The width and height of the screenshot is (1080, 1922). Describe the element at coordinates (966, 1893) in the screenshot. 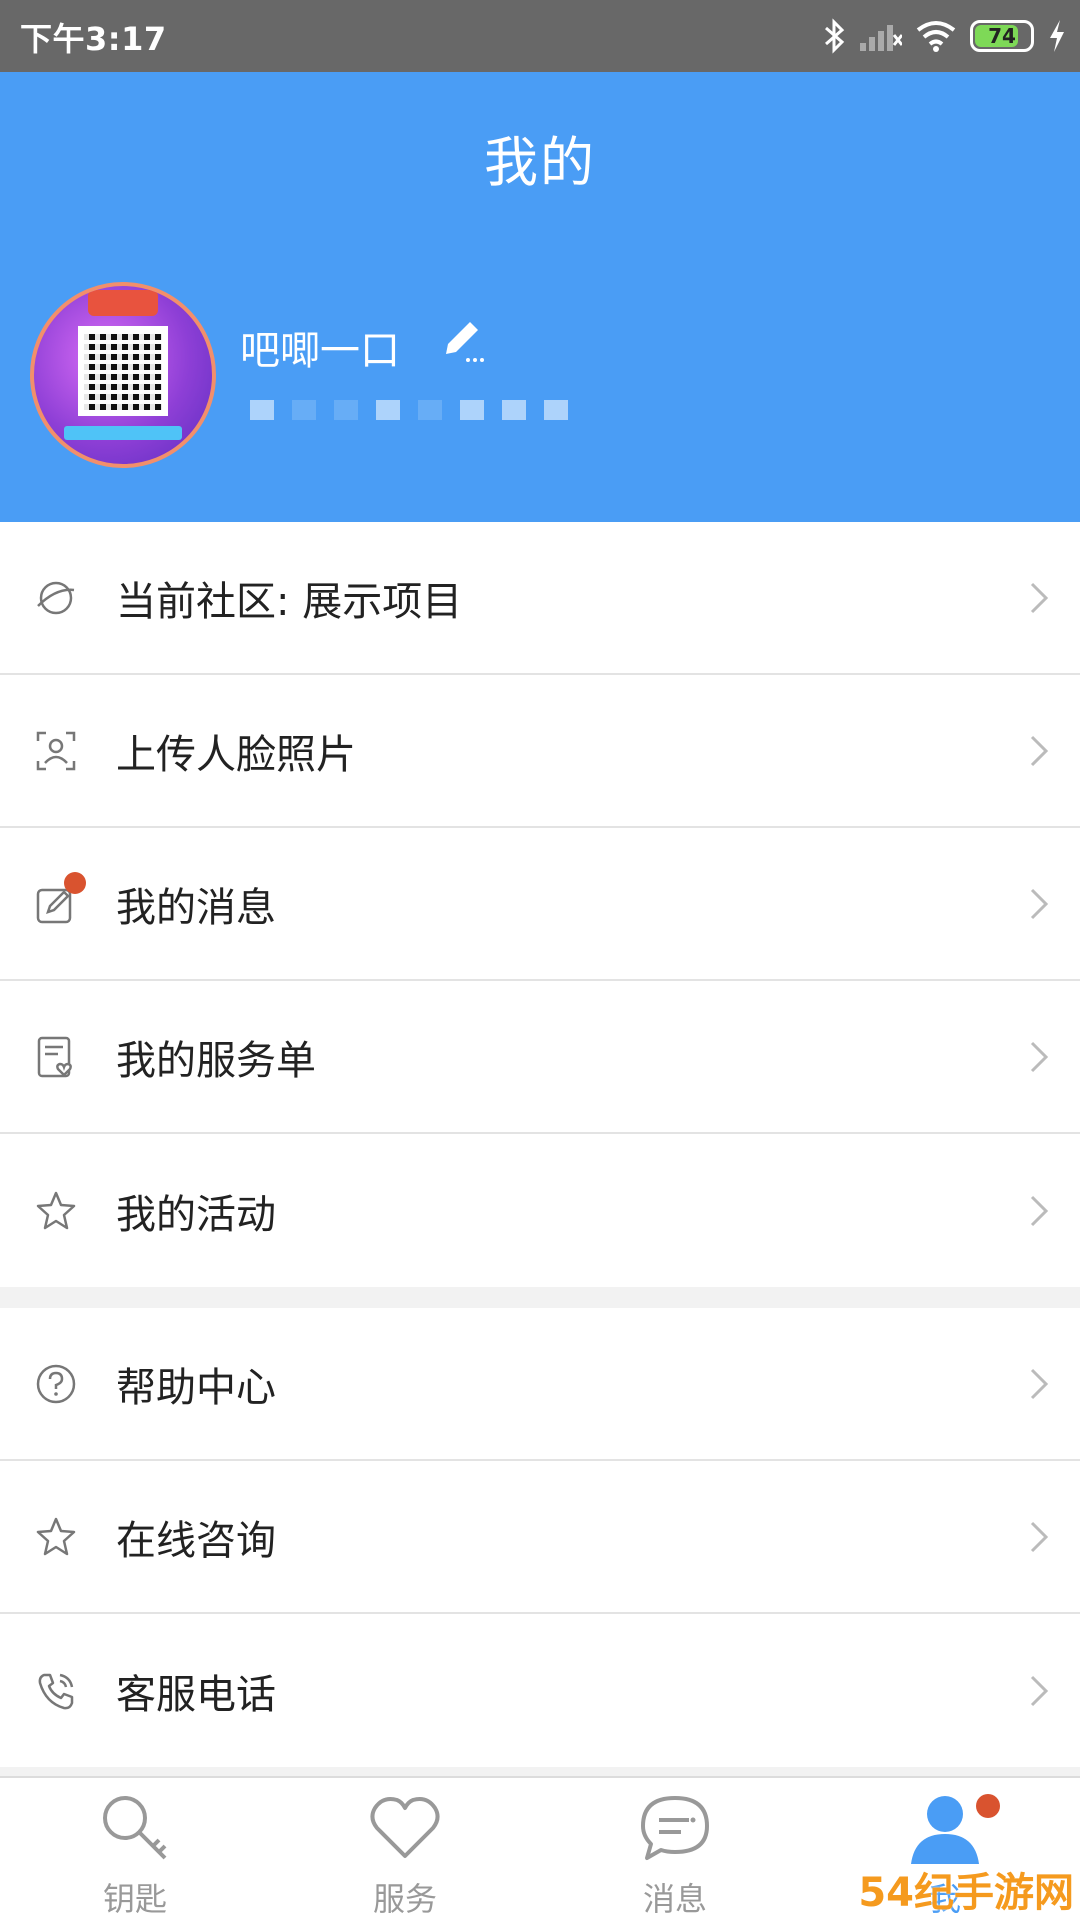

I see `site-watermark: 54纪手游网` at that location.